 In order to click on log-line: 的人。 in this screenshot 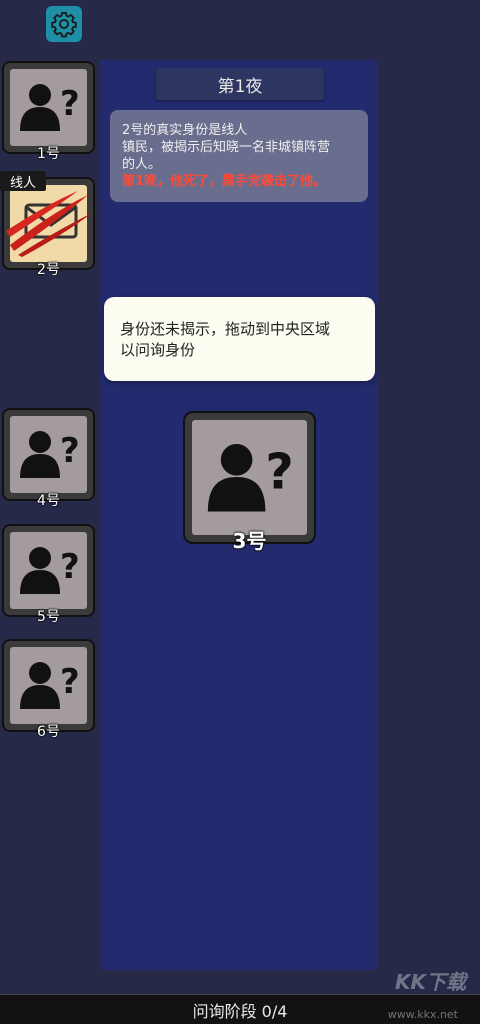, I will do `click(142, 164)`.